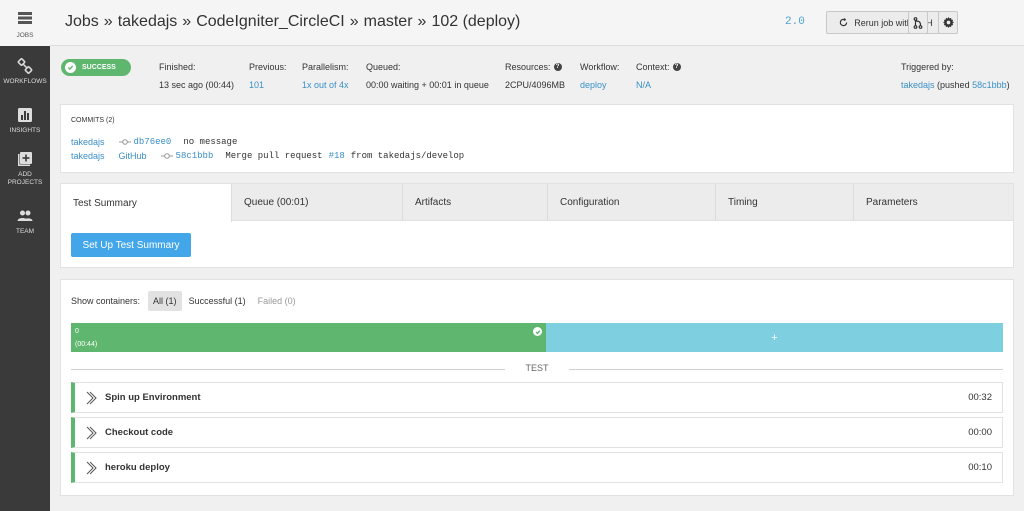 The image size is (1024, 511). Describe the element at coordinates (537, 397) in the screenshot. I see `step-row: Spin up Environment 00:32` at that location.